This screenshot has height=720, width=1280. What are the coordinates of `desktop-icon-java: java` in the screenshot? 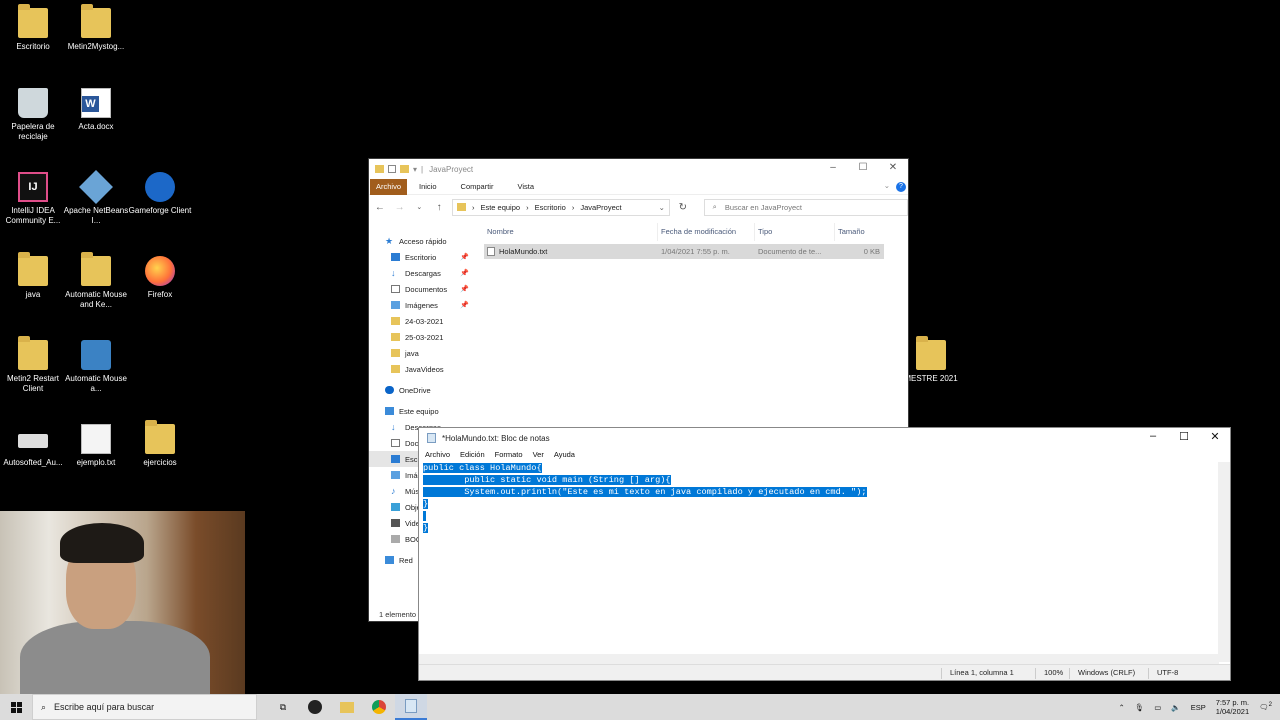 It's located at (33, 276).